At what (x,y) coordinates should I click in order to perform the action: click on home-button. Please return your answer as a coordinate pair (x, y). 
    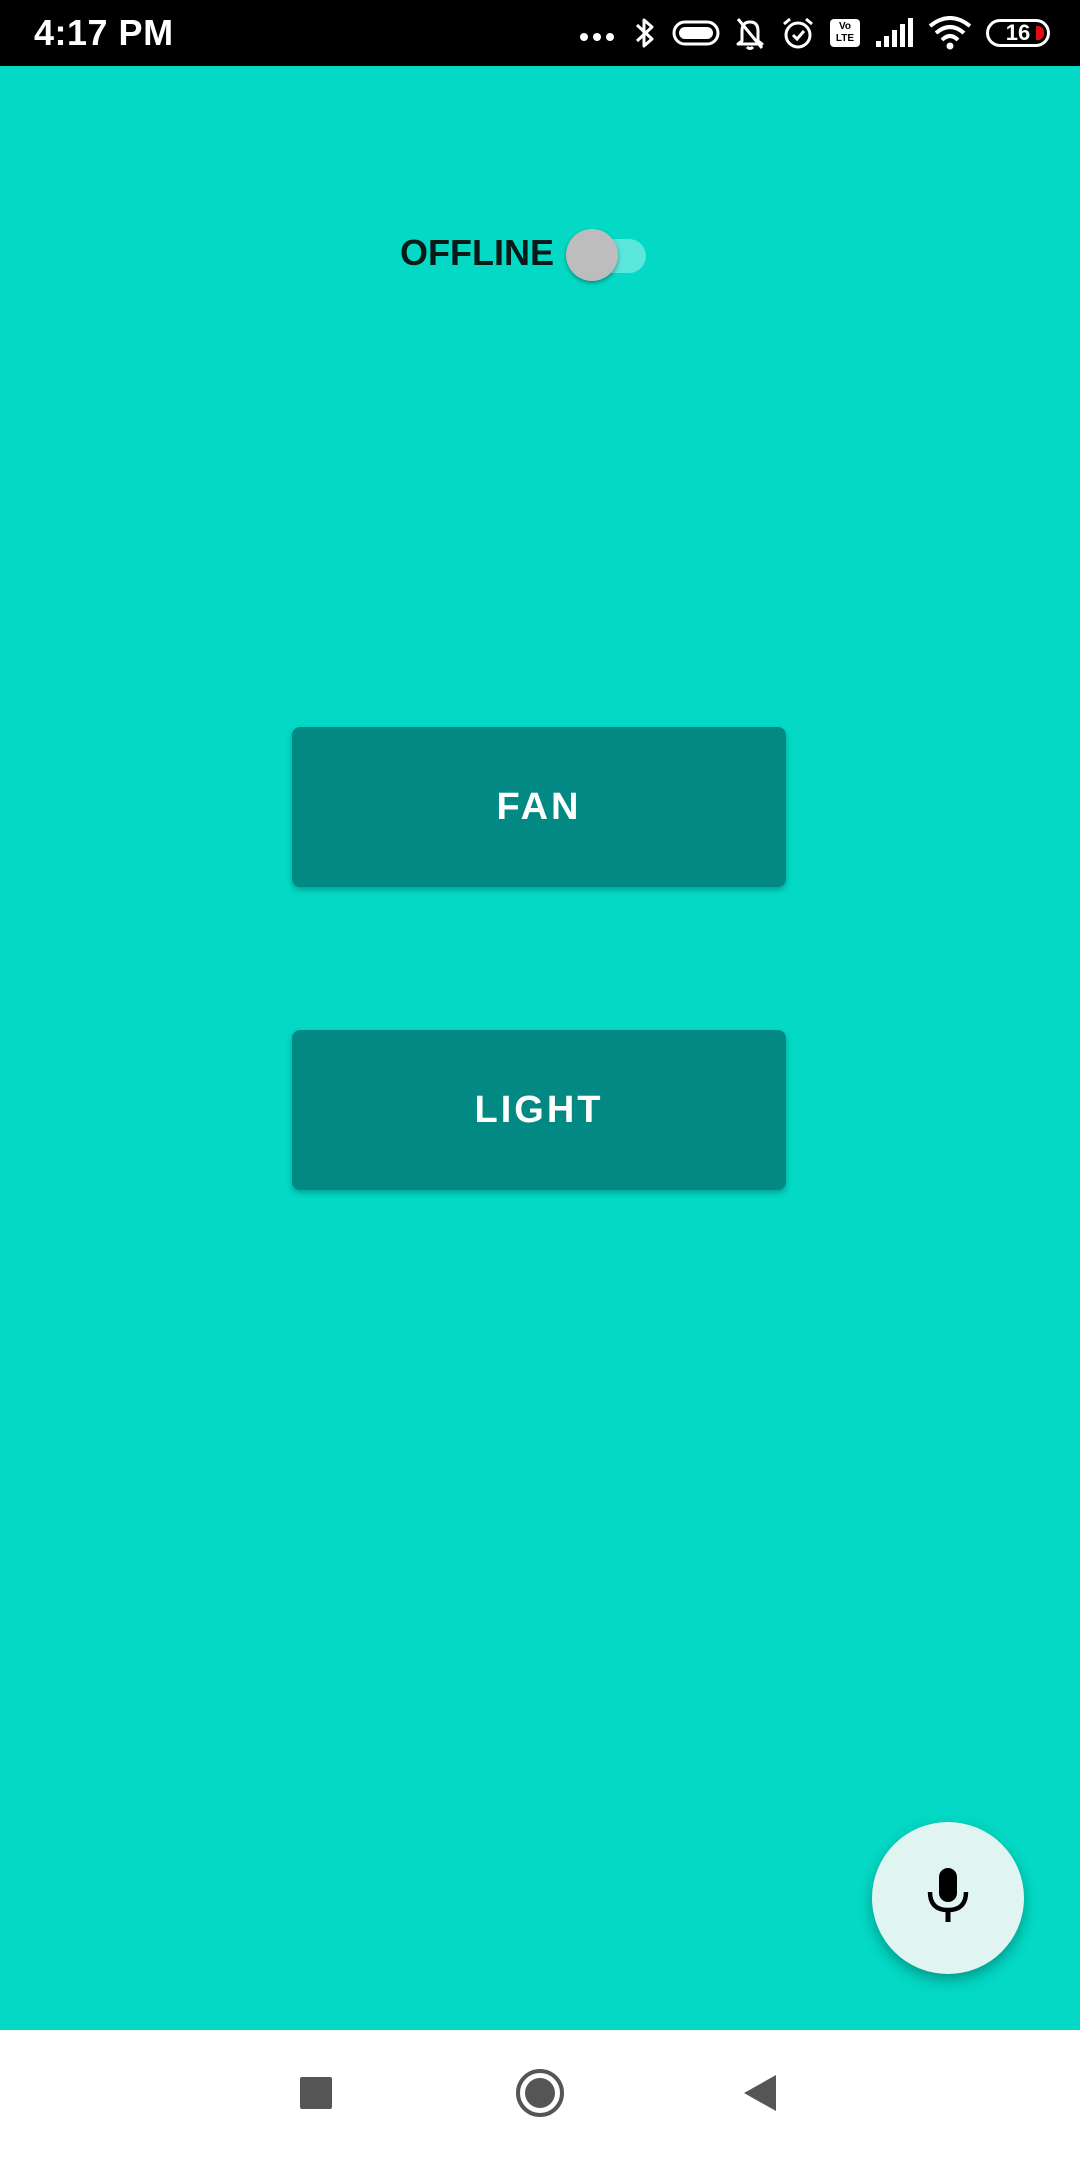
    Looking at the image, I should click on (540, 2095).